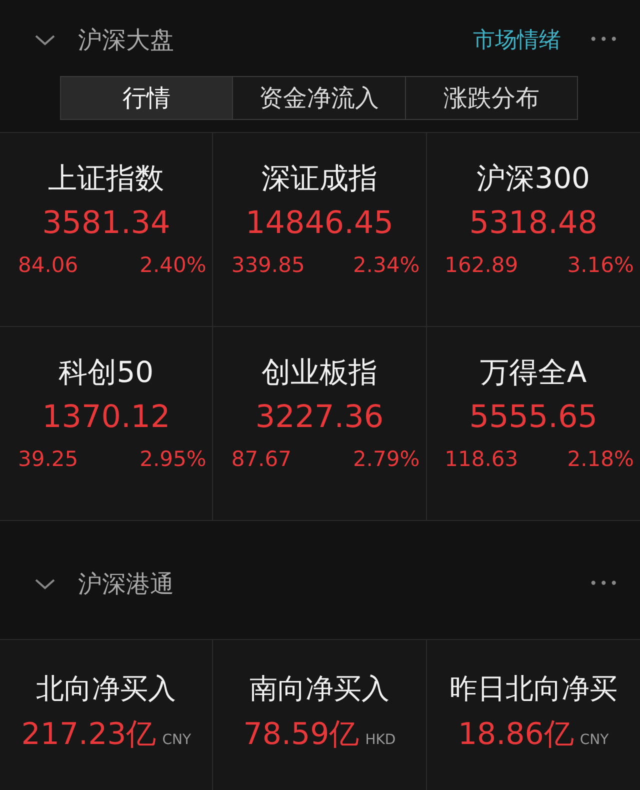 The width and height of the screenshot is (640, 790). I want to click on index-percent: 2.34%, so click(386, 265).